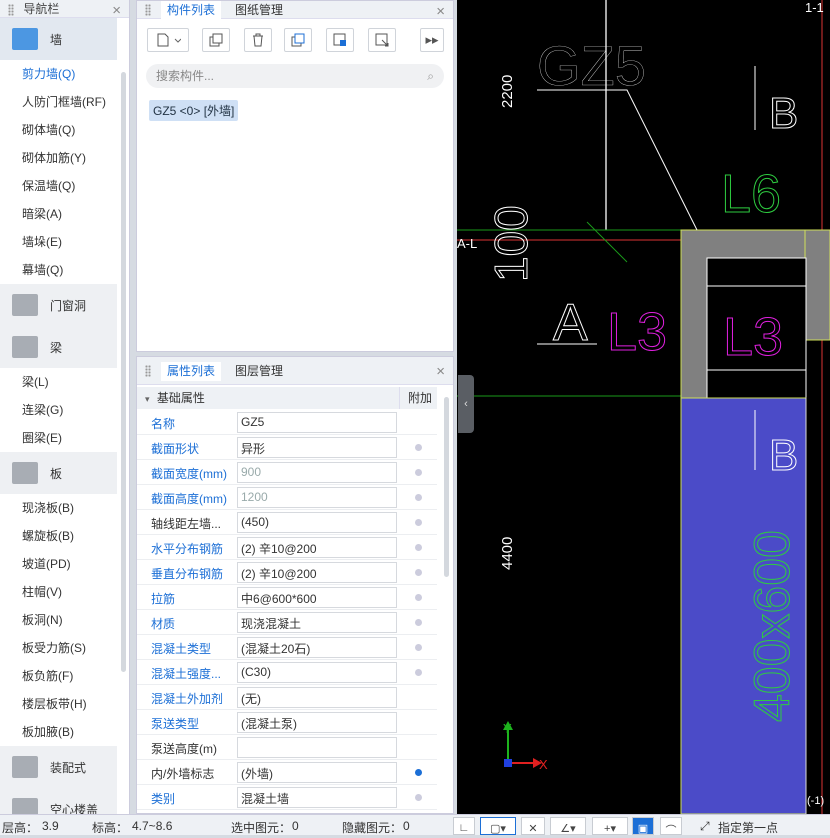  What do you see at coordinates (295, 76) in the screenshot?
I see `component-search-input: 搜索构件... ⌕` at bounding box center [295, 76].